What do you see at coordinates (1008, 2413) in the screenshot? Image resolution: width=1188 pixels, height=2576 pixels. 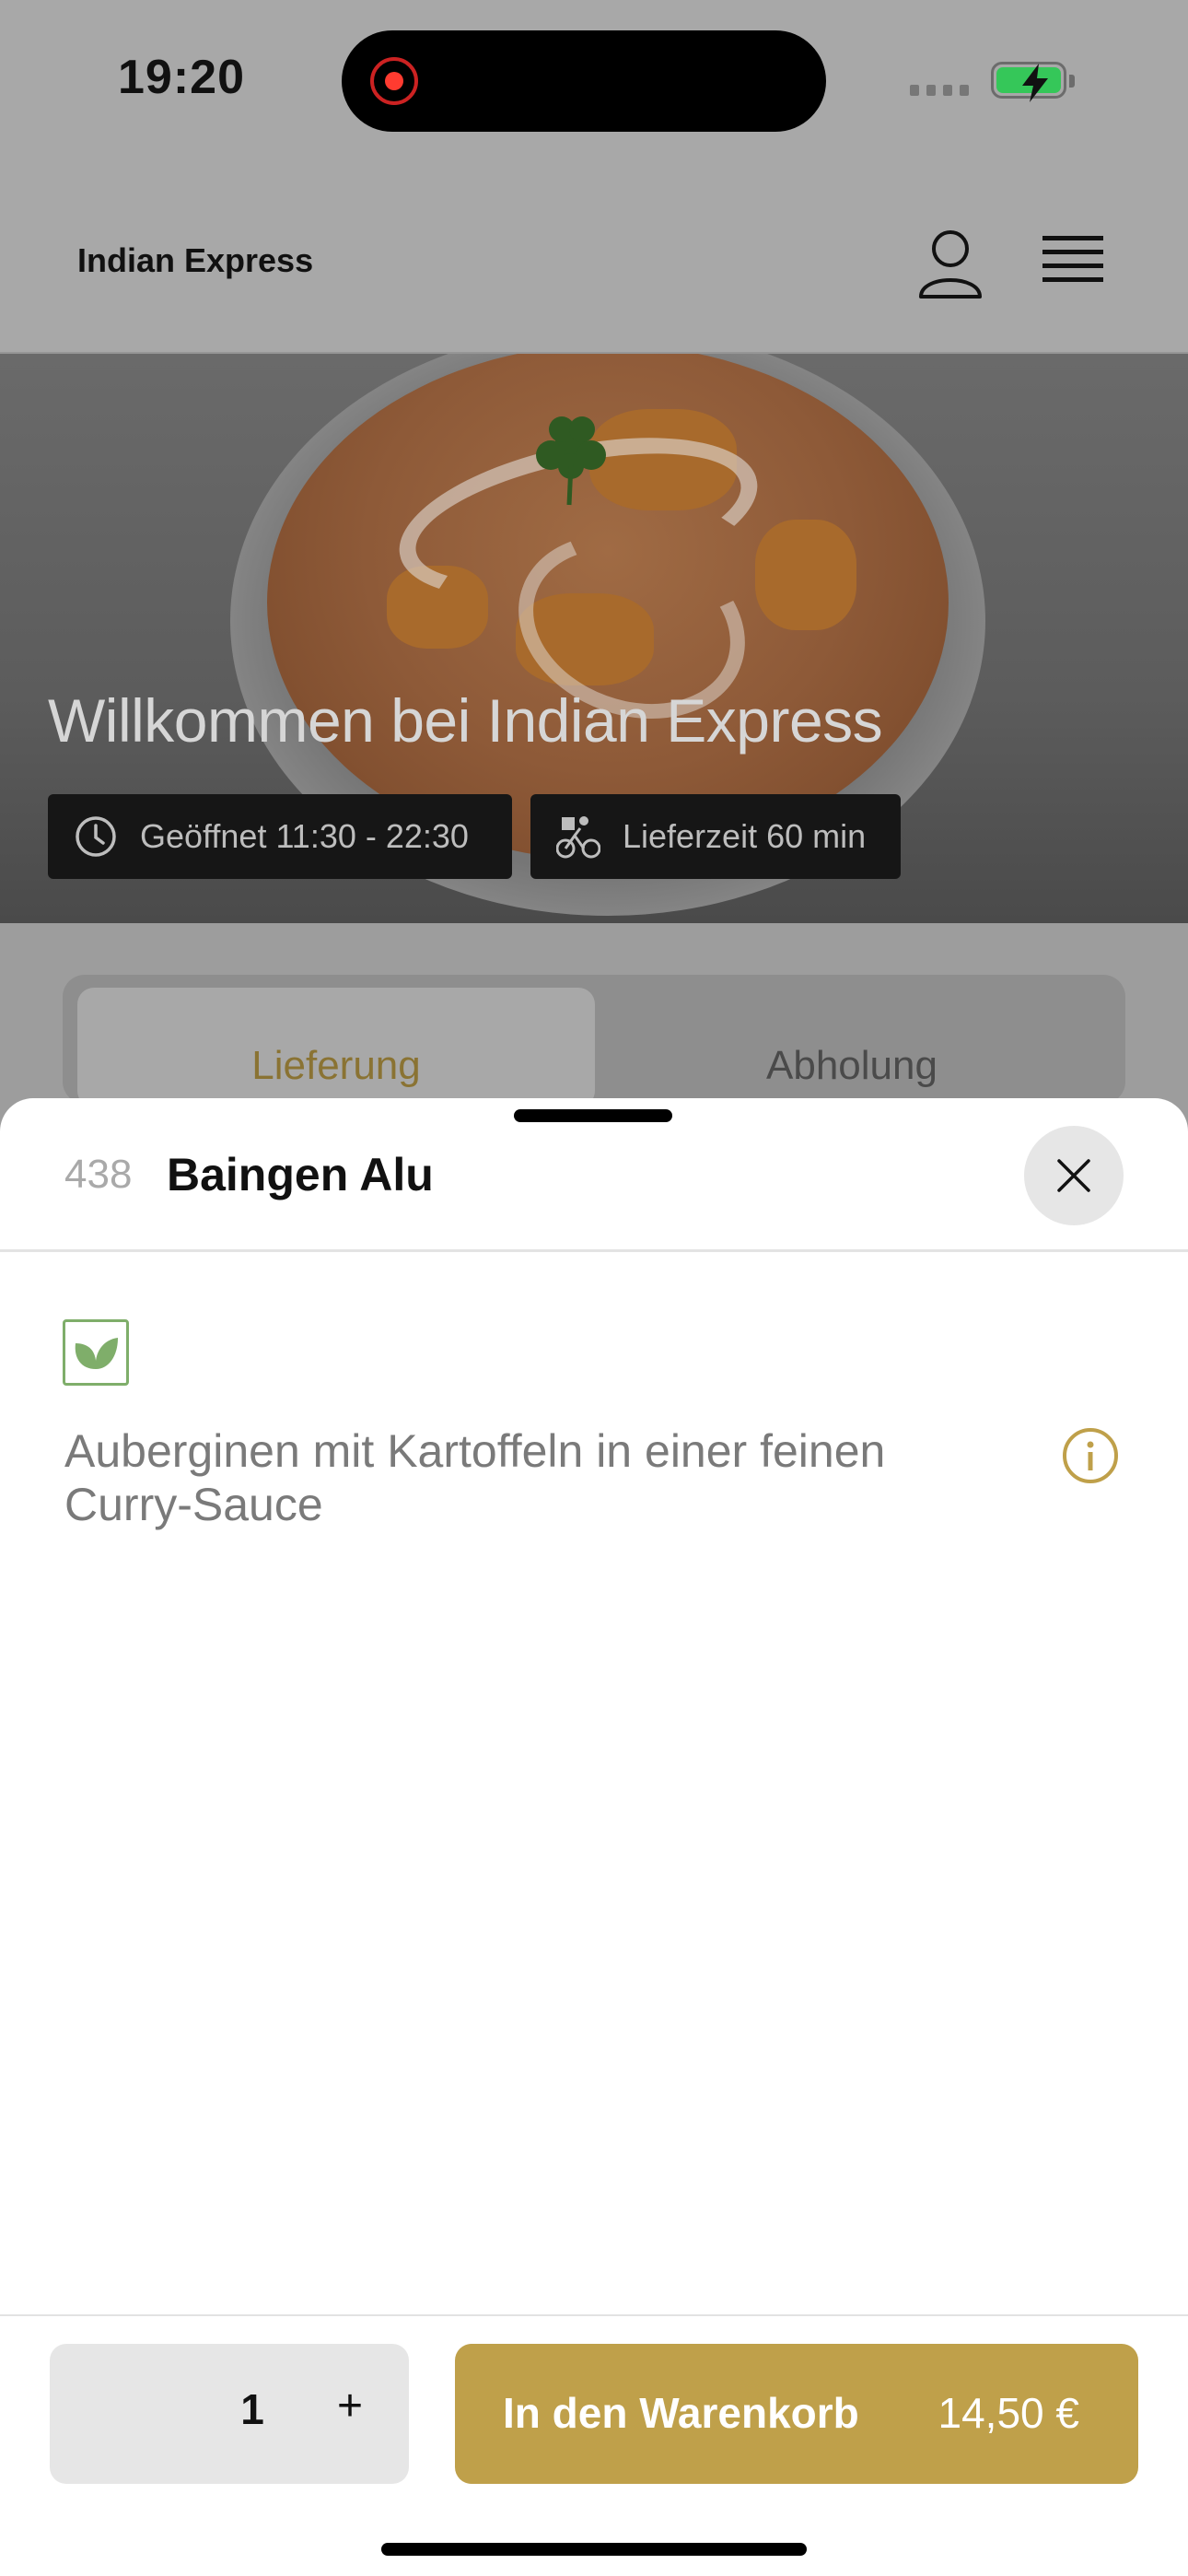 I see `item-price: 14,50 €` at bounding box center [1008, 2413].